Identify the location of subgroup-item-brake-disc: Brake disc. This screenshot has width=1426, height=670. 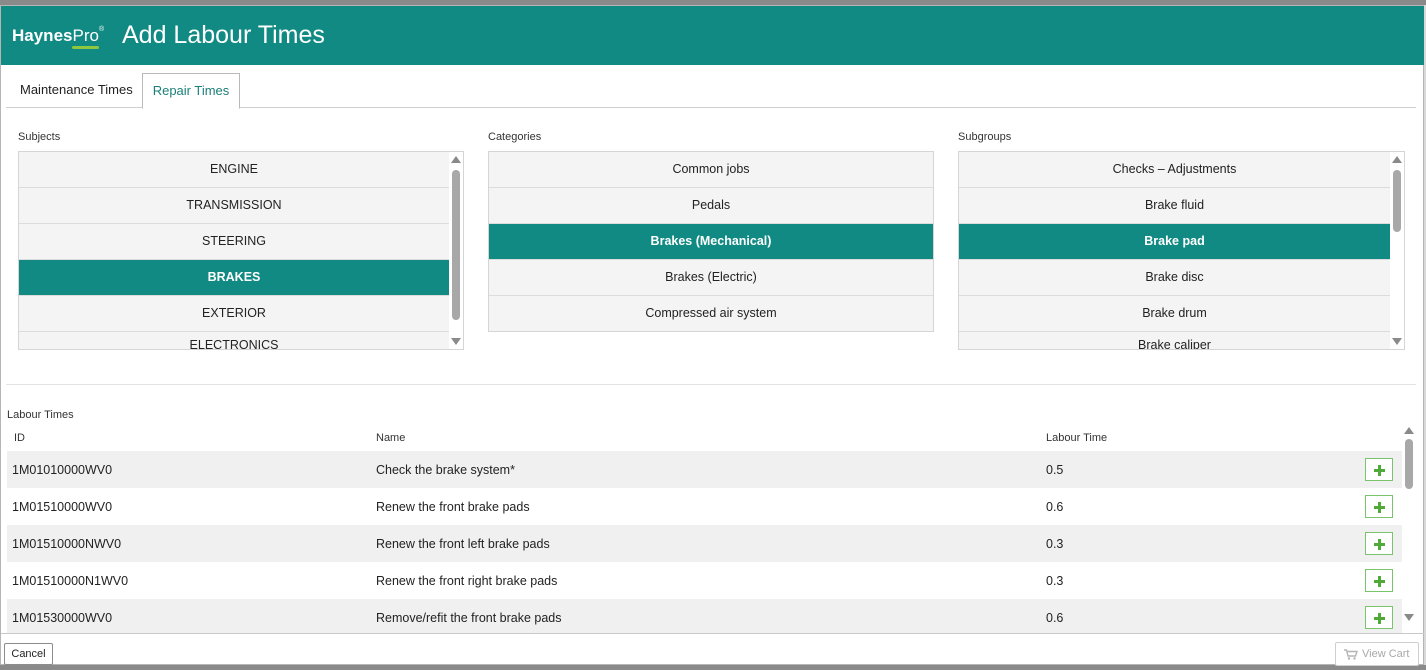
(1174, 278).